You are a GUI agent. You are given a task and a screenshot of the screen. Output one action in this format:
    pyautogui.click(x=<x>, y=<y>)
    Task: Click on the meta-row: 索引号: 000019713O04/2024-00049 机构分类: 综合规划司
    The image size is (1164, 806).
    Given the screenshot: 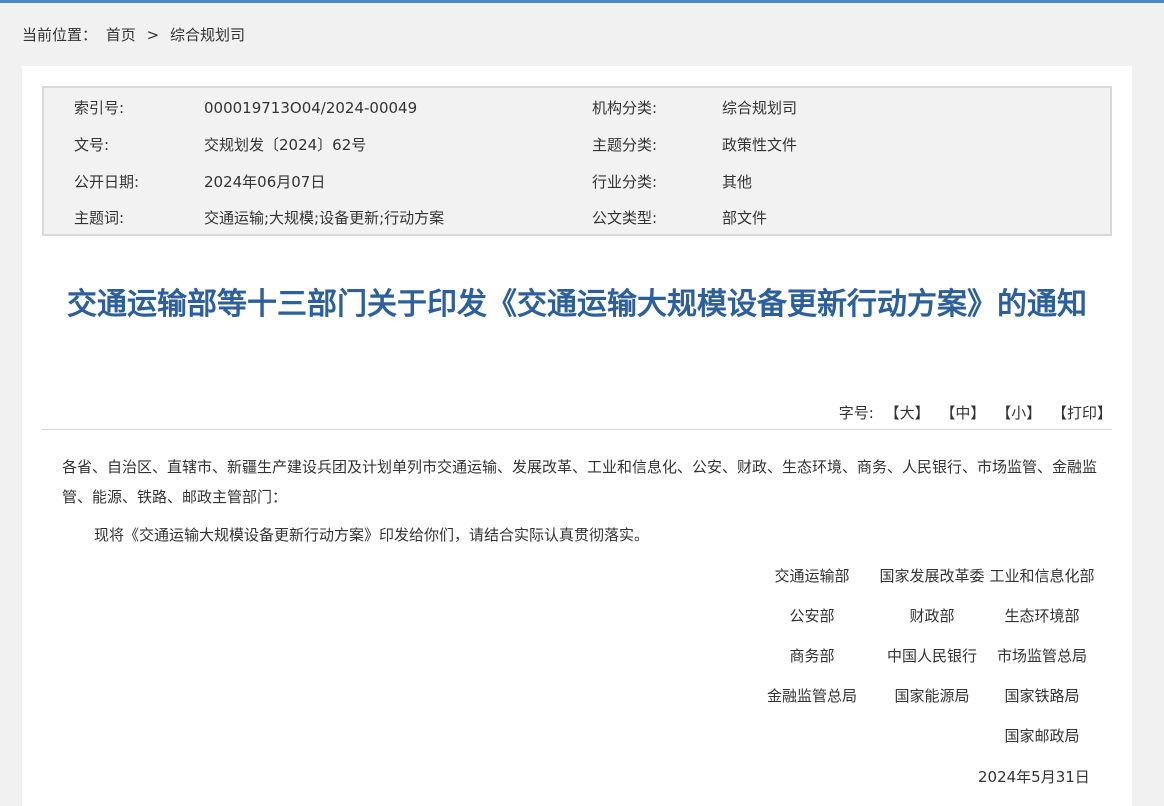 What is the action you would take?
    pyautogui.click(x=577, y=108)
    